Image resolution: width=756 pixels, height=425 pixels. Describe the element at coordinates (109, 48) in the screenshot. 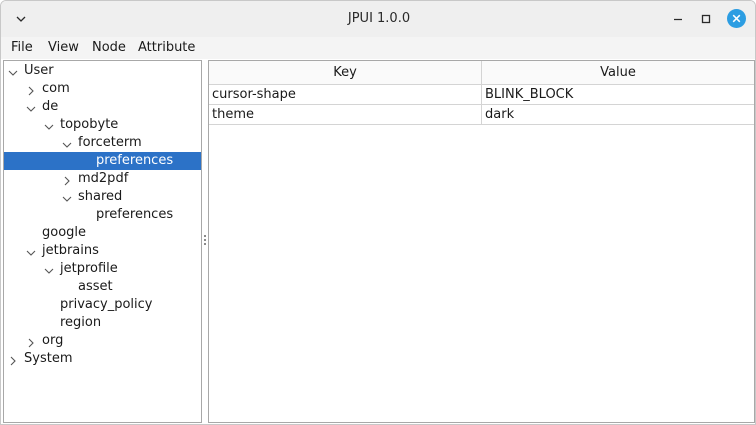

I see `menu-node: Node` at that location.